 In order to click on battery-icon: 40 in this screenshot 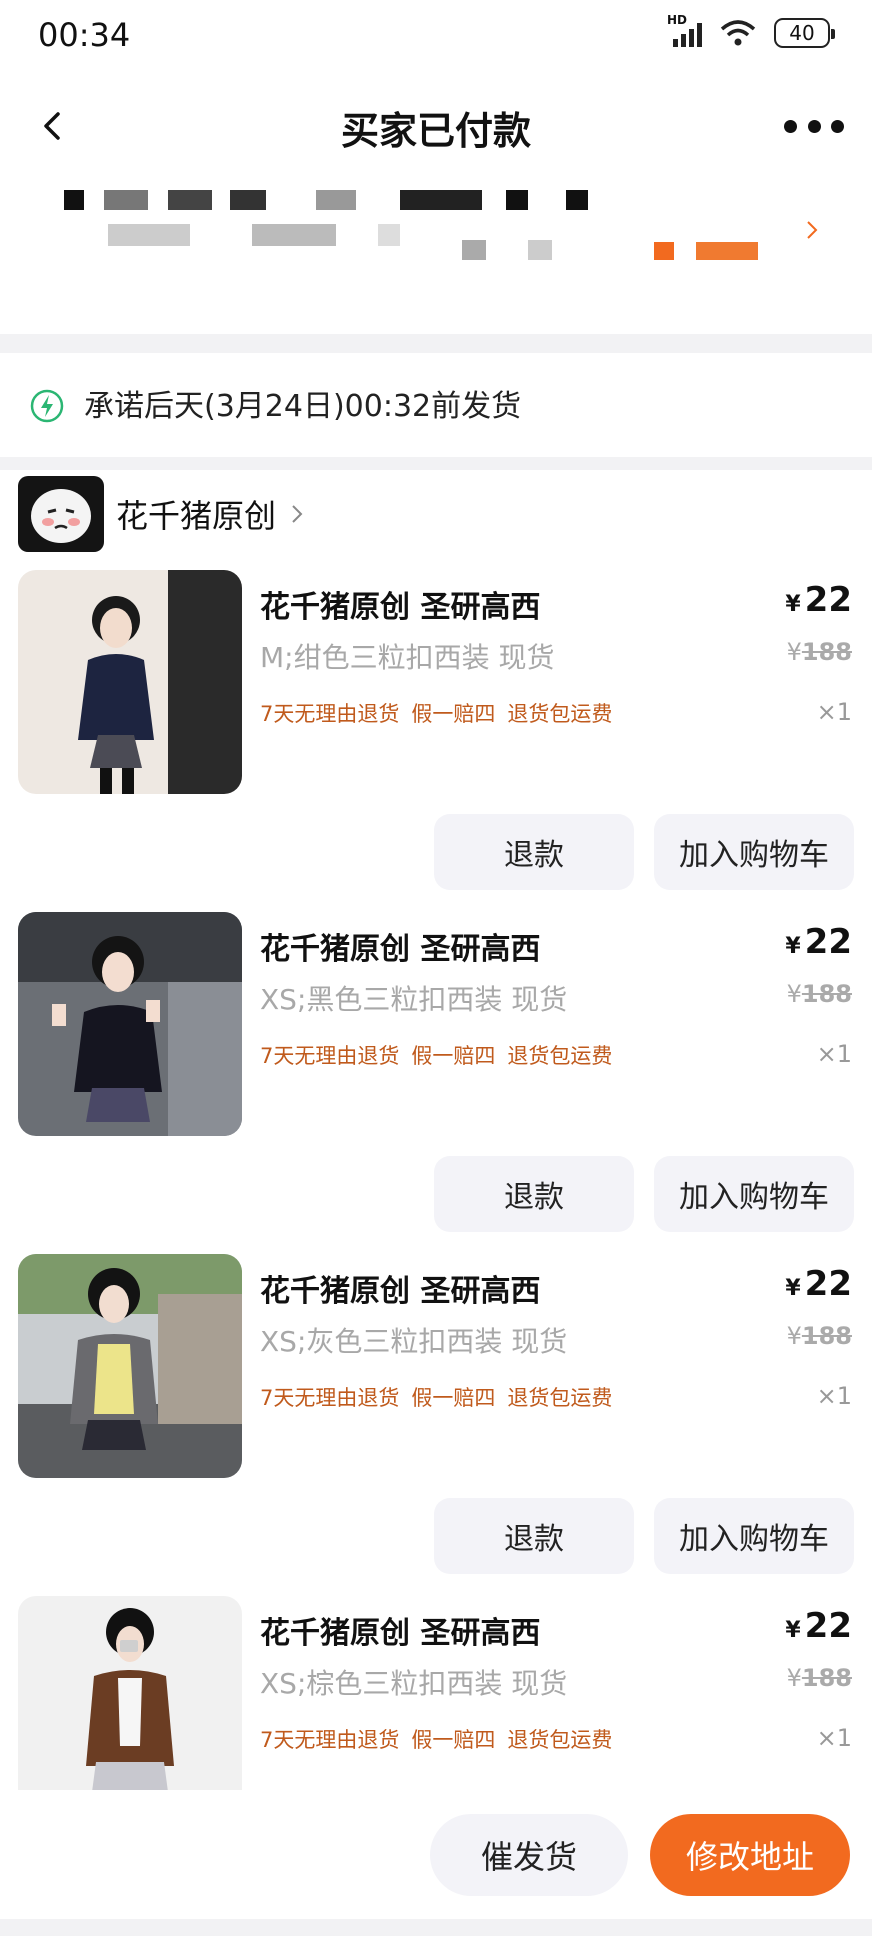, I will do `click(804, 33)`.